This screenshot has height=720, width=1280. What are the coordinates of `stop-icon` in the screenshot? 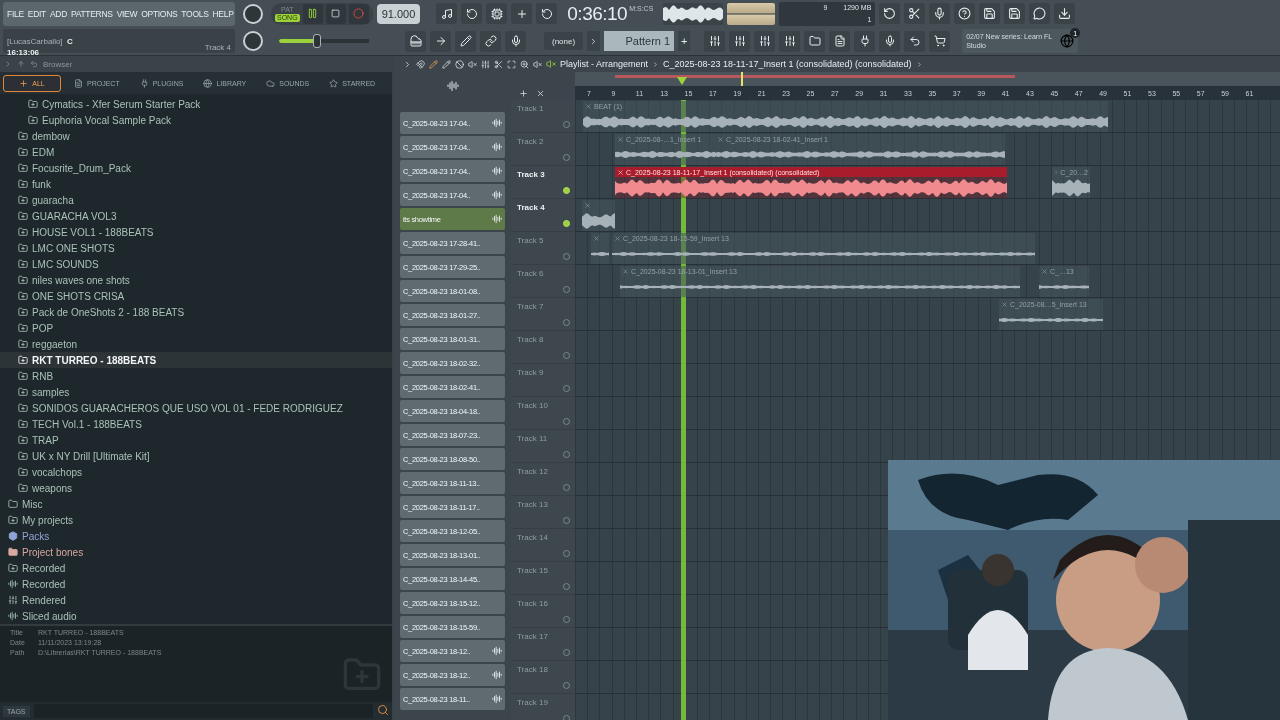 It's located at (336, 14).